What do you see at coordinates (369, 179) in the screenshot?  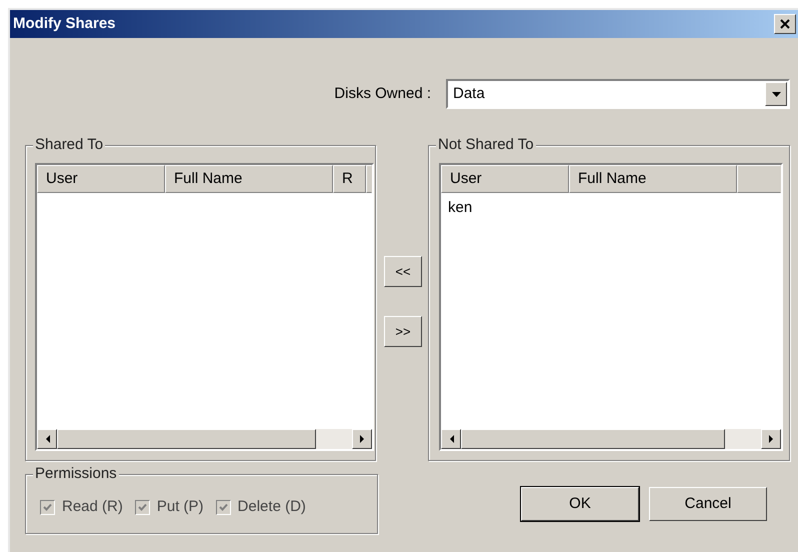 I see `empty-column-header` at bounding box center [369, 179].